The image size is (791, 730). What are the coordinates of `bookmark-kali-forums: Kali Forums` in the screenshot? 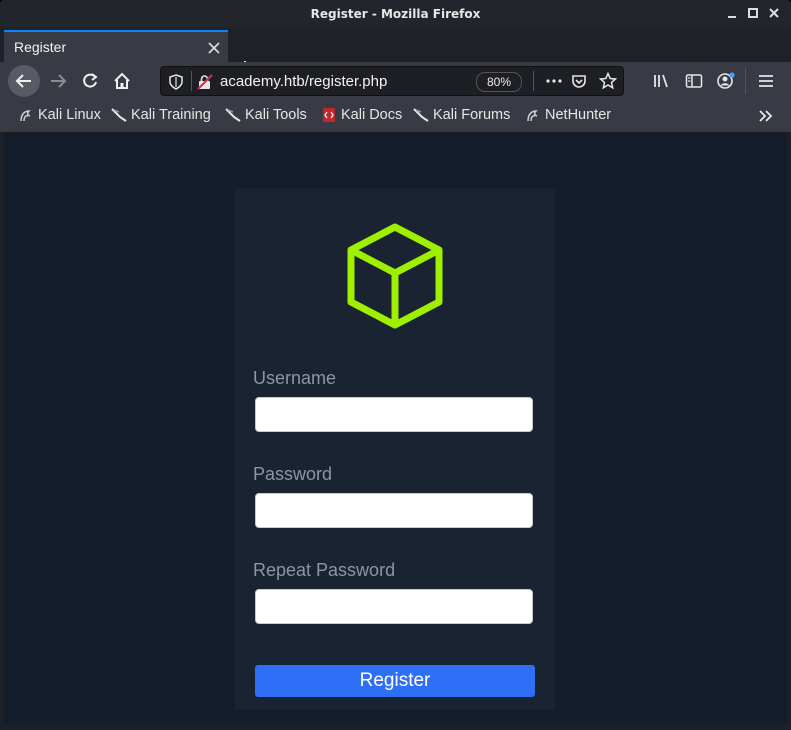 It's located at (461, 115).